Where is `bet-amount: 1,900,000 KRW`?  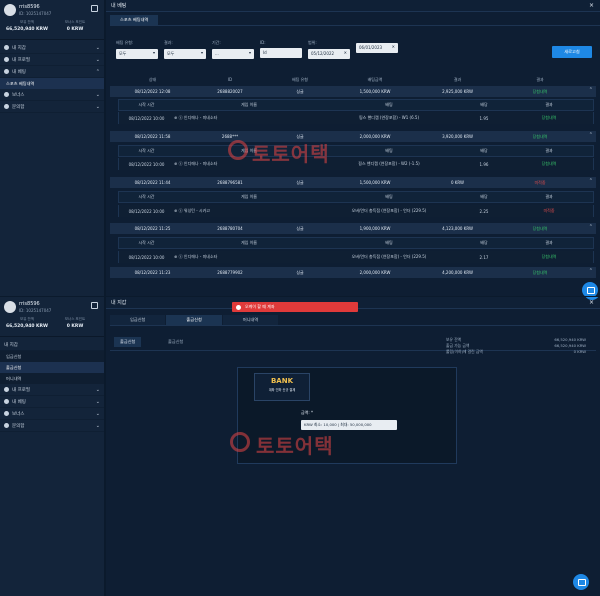 bet-amount: 1,900,000 KRW is located at coordinates (375, 228).